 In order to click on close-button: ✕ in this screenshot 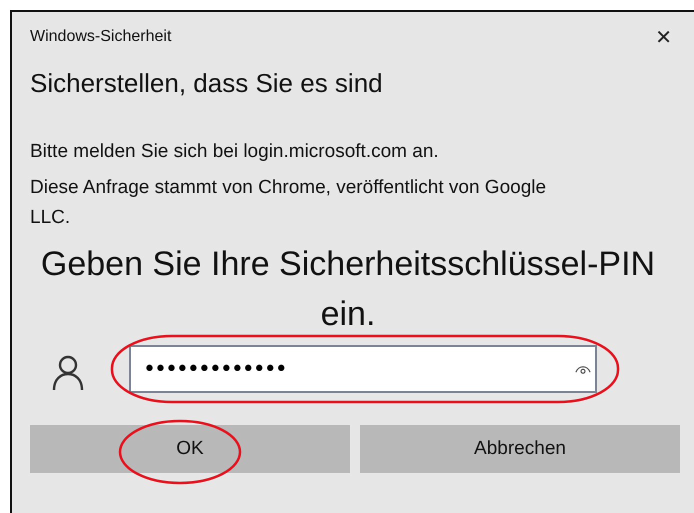, I will do `click(663, 37)`.